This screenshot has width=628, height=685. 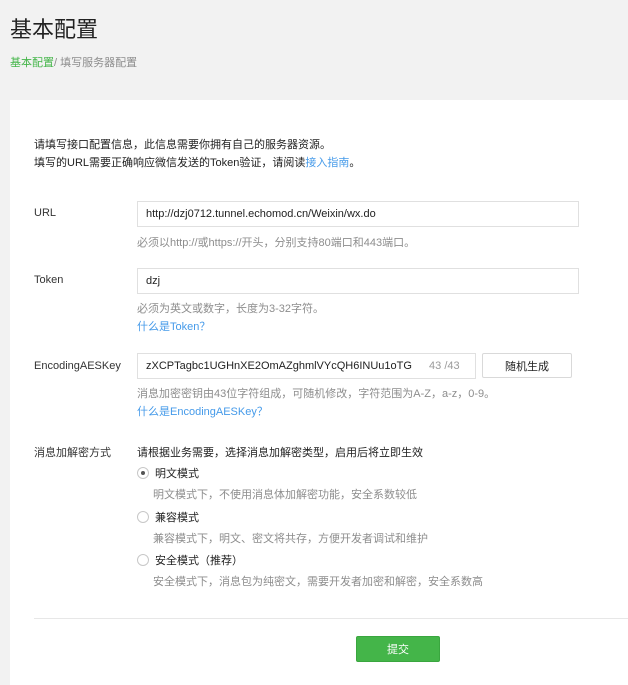 What do you see at coordinates (49, 280) in the screenshot?
I see `token-label: Token` at bounding box center [49, 280].